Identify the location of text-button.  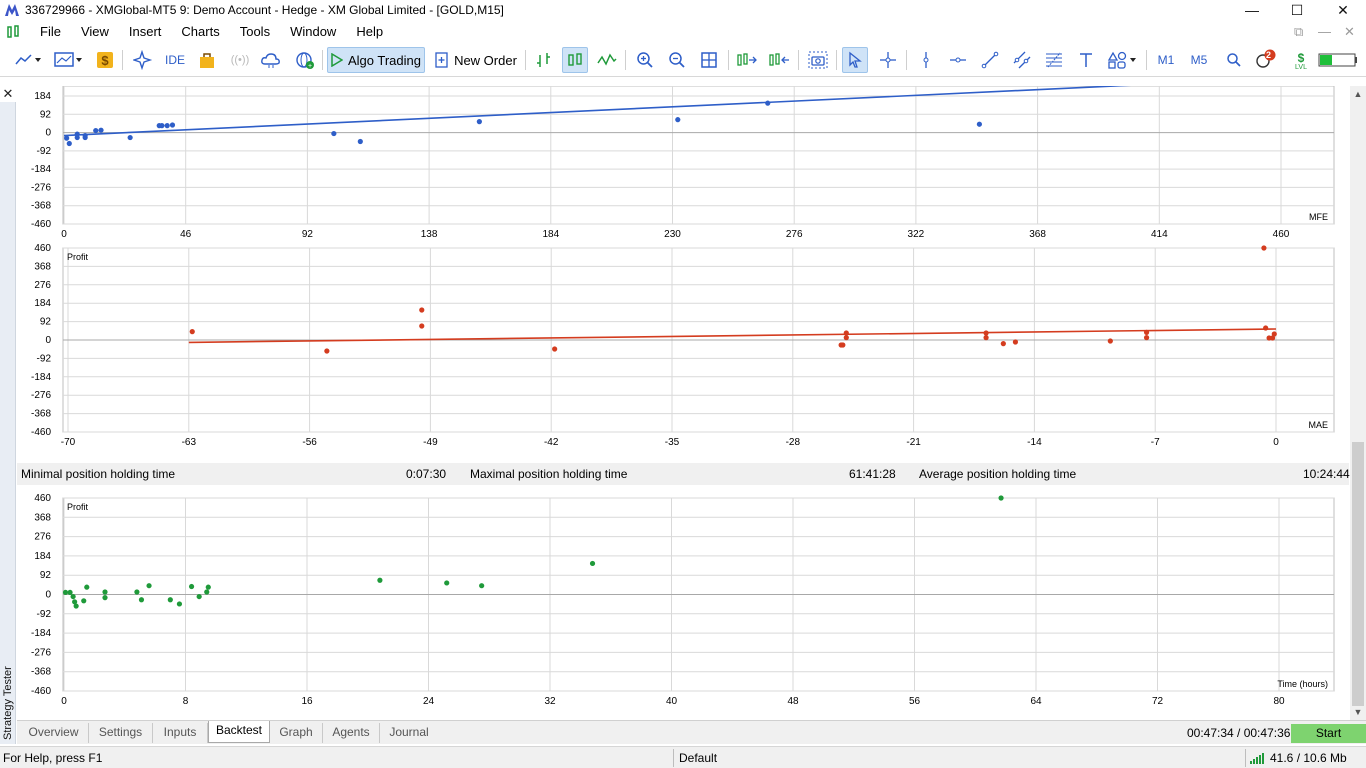
(1086, 60).